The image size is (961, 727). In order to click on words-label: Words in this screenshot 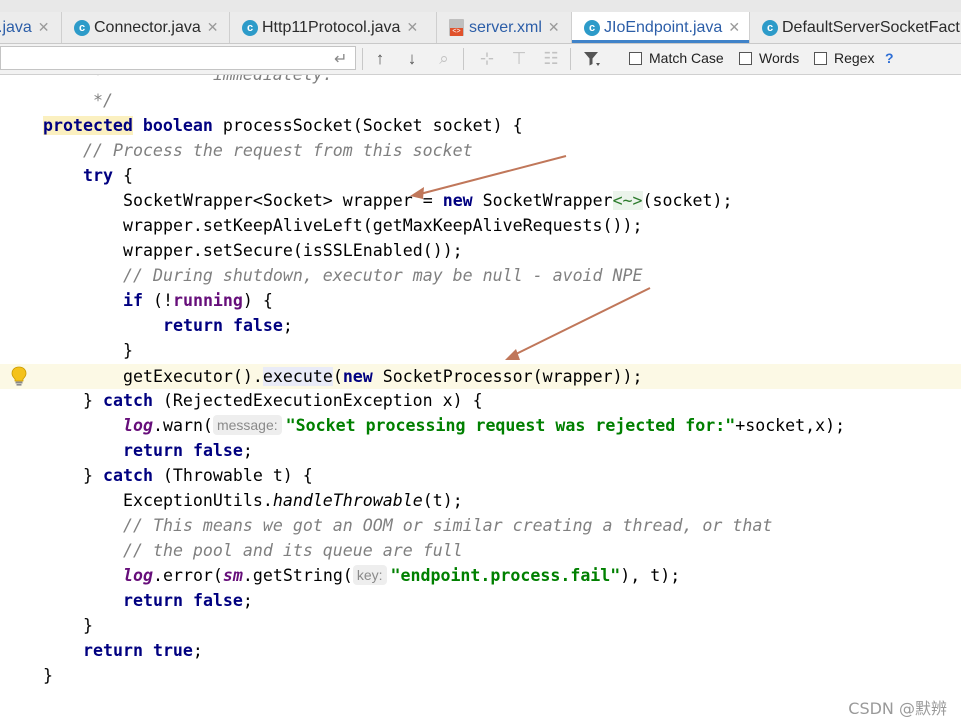, I will do `click(779, 58)`.